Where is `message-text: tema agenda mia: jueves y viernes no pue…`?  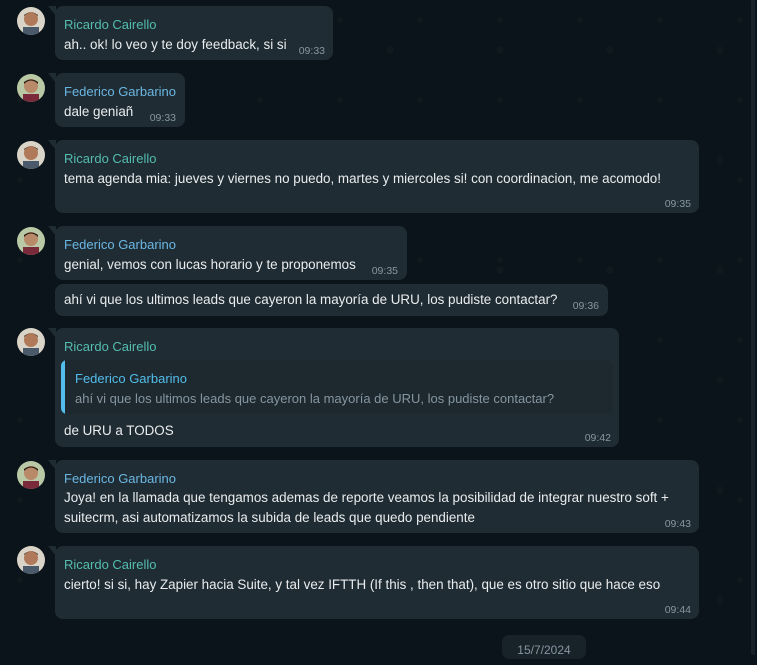
message-text: tema agenda mia: jueves y viernes no pue… is located at coordinates (362, 178).